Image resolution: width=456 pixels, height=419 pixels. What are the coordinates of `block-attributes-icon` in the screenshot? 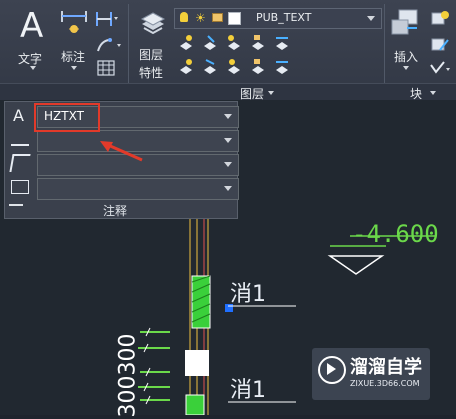 It's located at (440, 69).